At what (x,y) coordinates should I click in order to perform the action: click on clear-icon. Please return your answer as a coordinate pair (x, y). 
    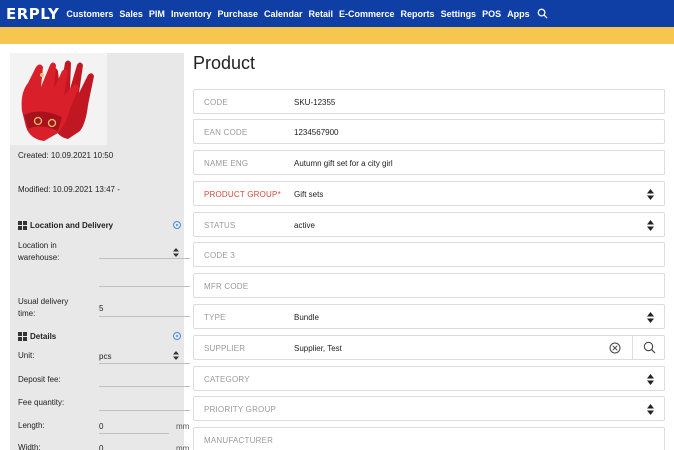
    Looking at the image, I should click on (615, 348).